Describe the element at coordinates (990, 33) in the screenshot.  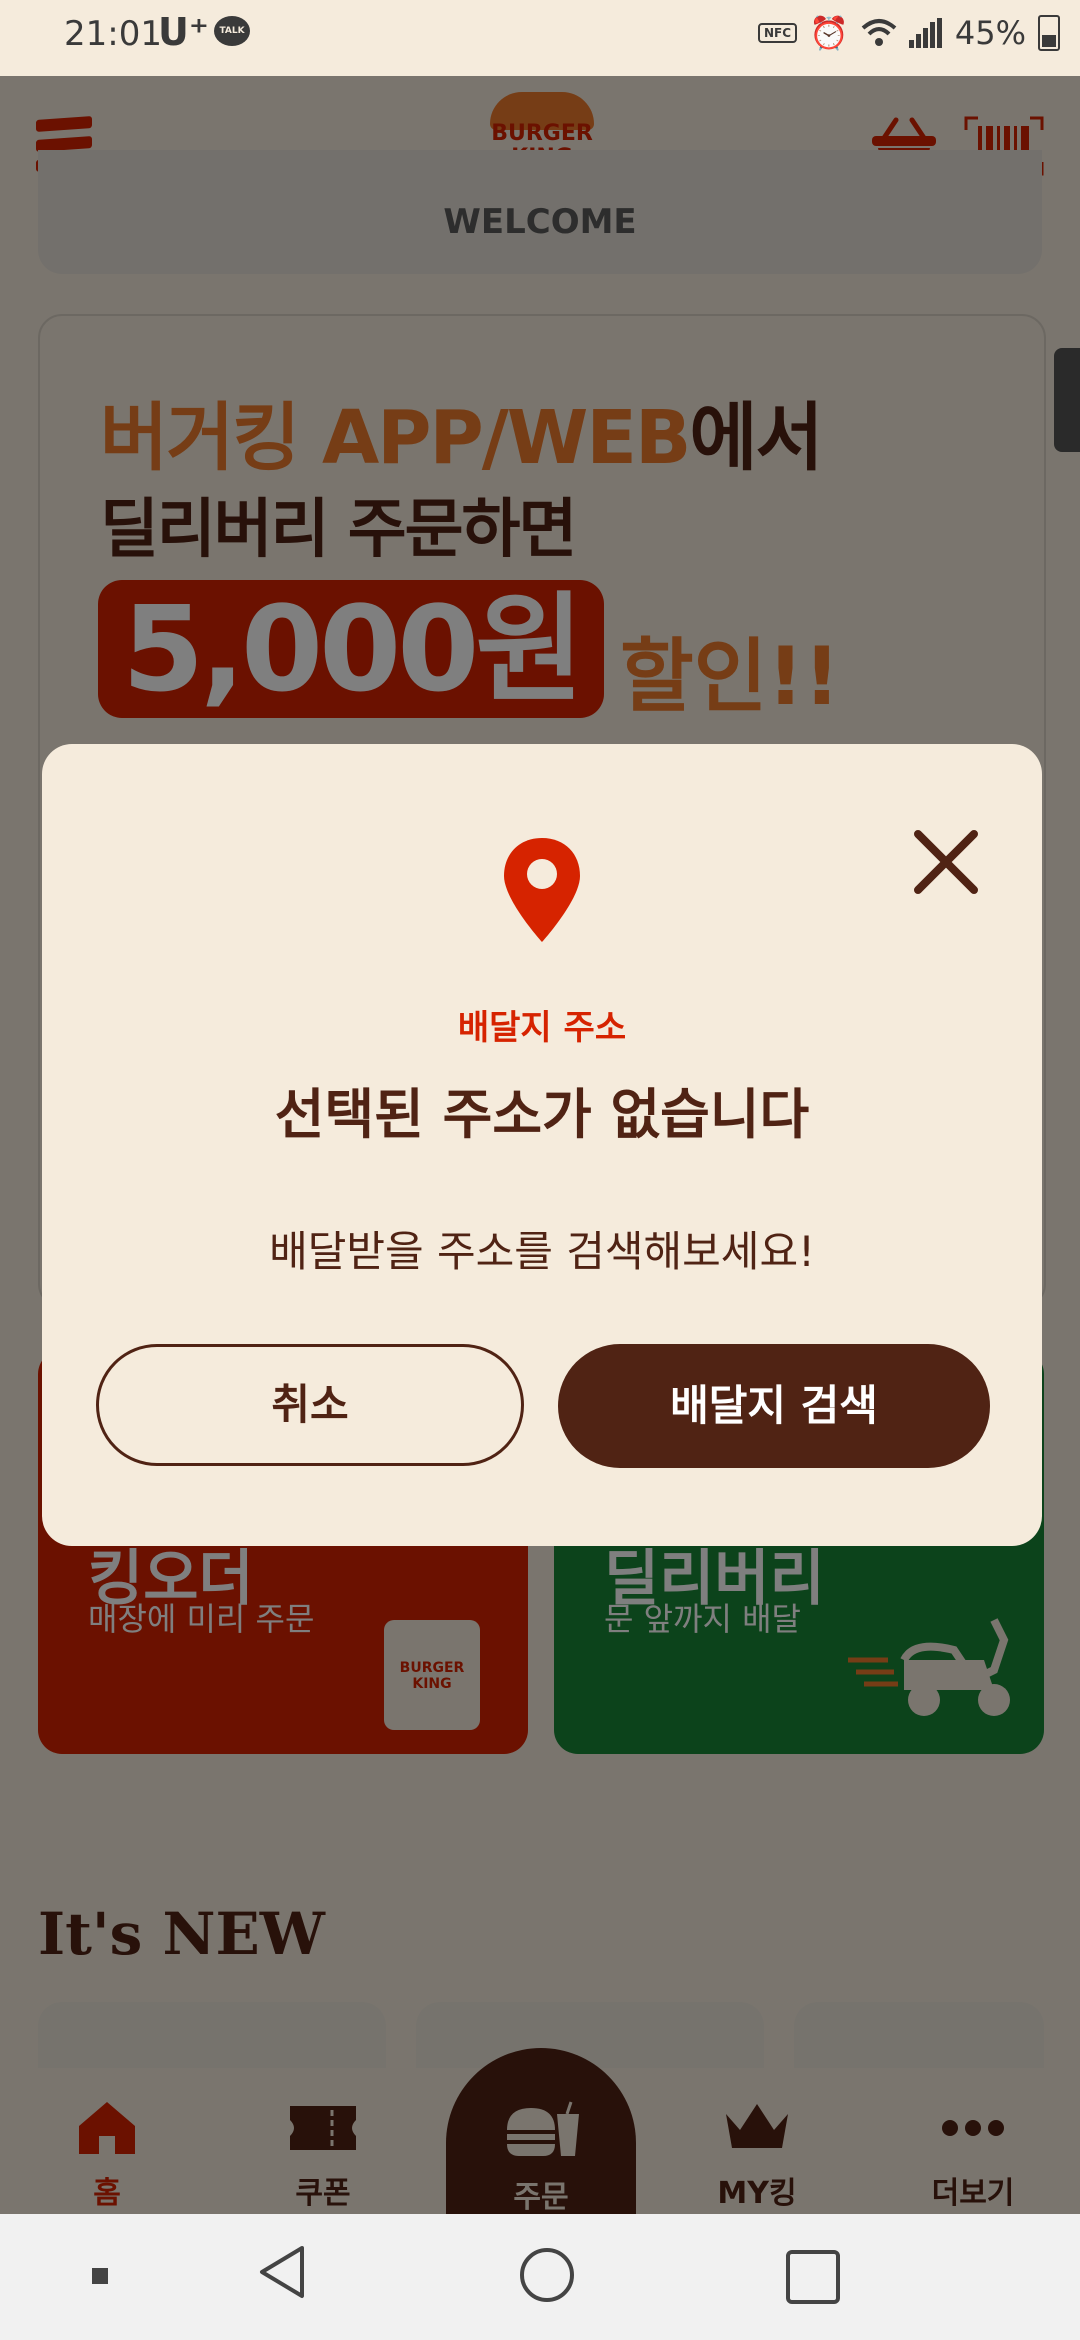
I see `battery-percent: 45%` at that location.